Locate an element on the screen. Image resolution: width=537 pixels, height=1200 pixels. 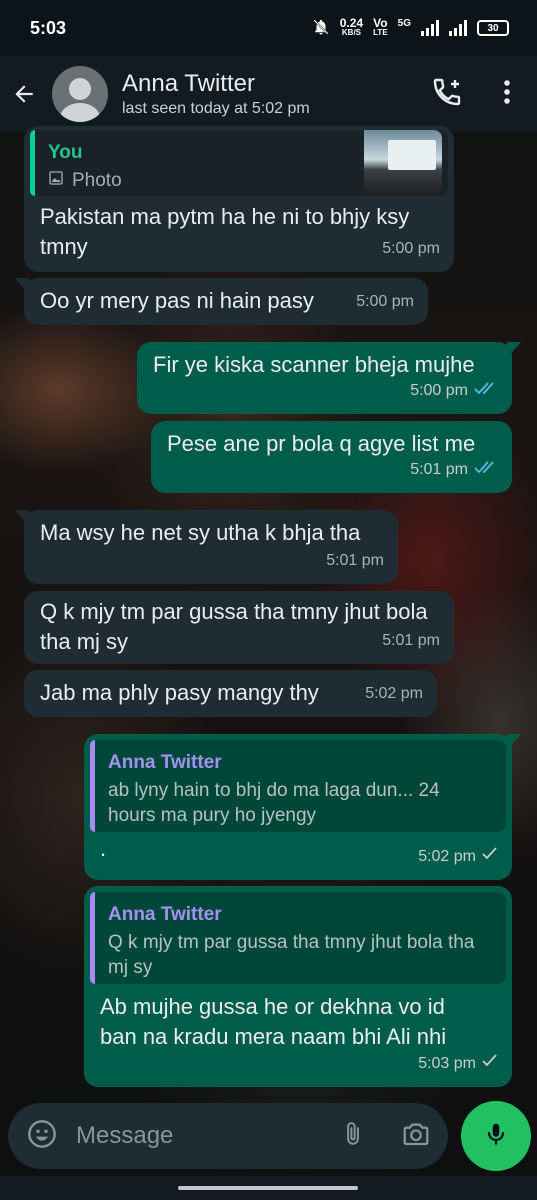
avatar is located at coordinates (80, 94).